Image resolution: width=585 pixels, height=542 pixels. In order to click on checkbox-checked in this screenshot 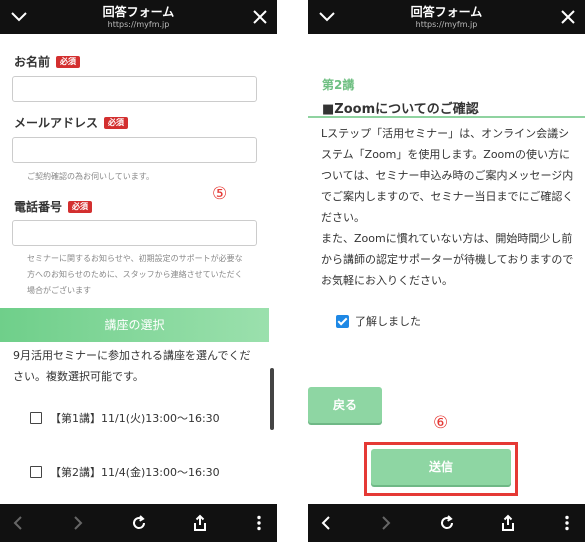, I will do `click(342, 321)`.